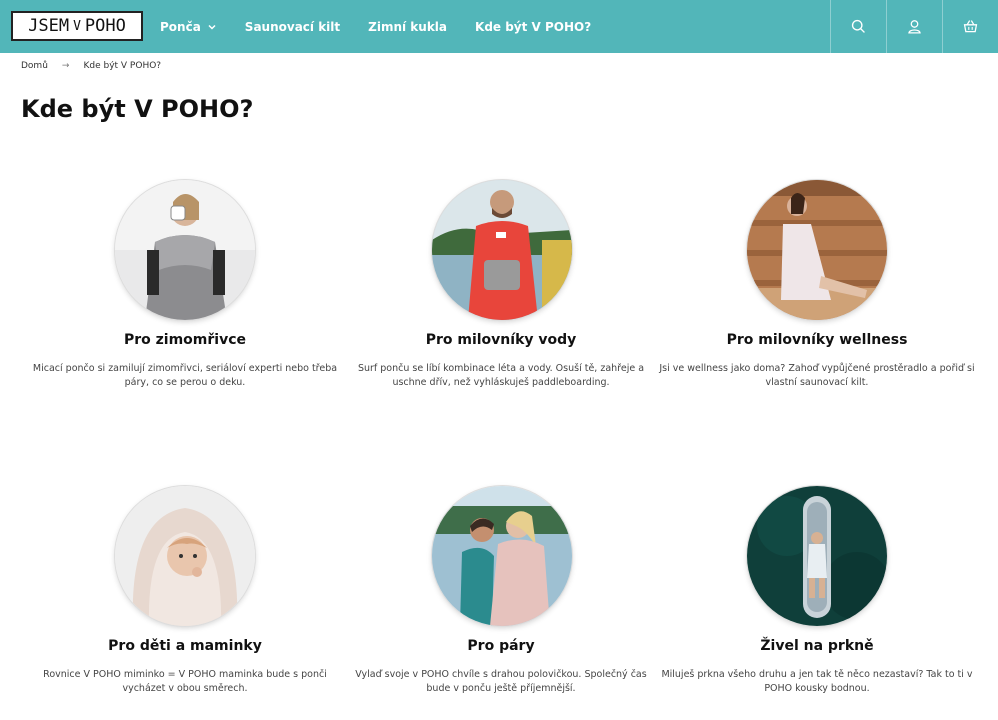  Describe the element at coordinates (122, 66) in the screenshot. I see `breadcrumb-current: Kde být V POHO?` at that location.